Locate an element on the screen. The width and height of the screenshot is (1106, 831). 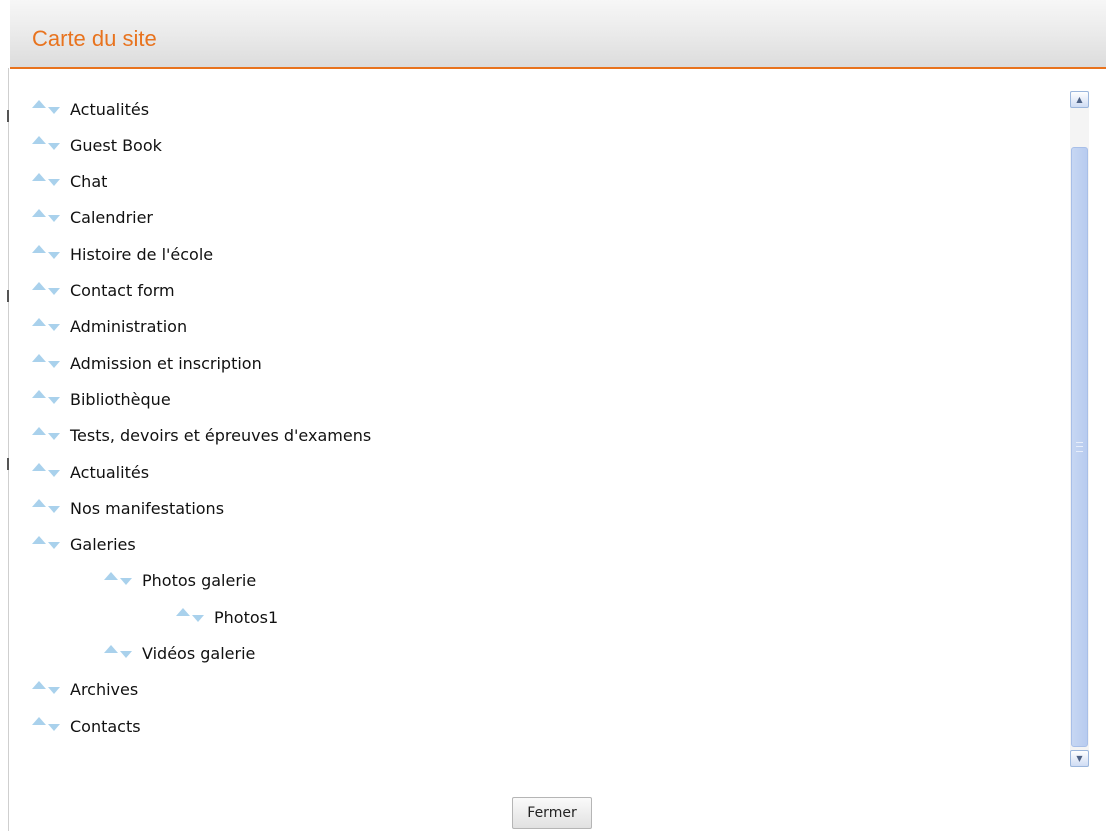
scroll-up-button: ▲ is located at coordinates (1079, 99).